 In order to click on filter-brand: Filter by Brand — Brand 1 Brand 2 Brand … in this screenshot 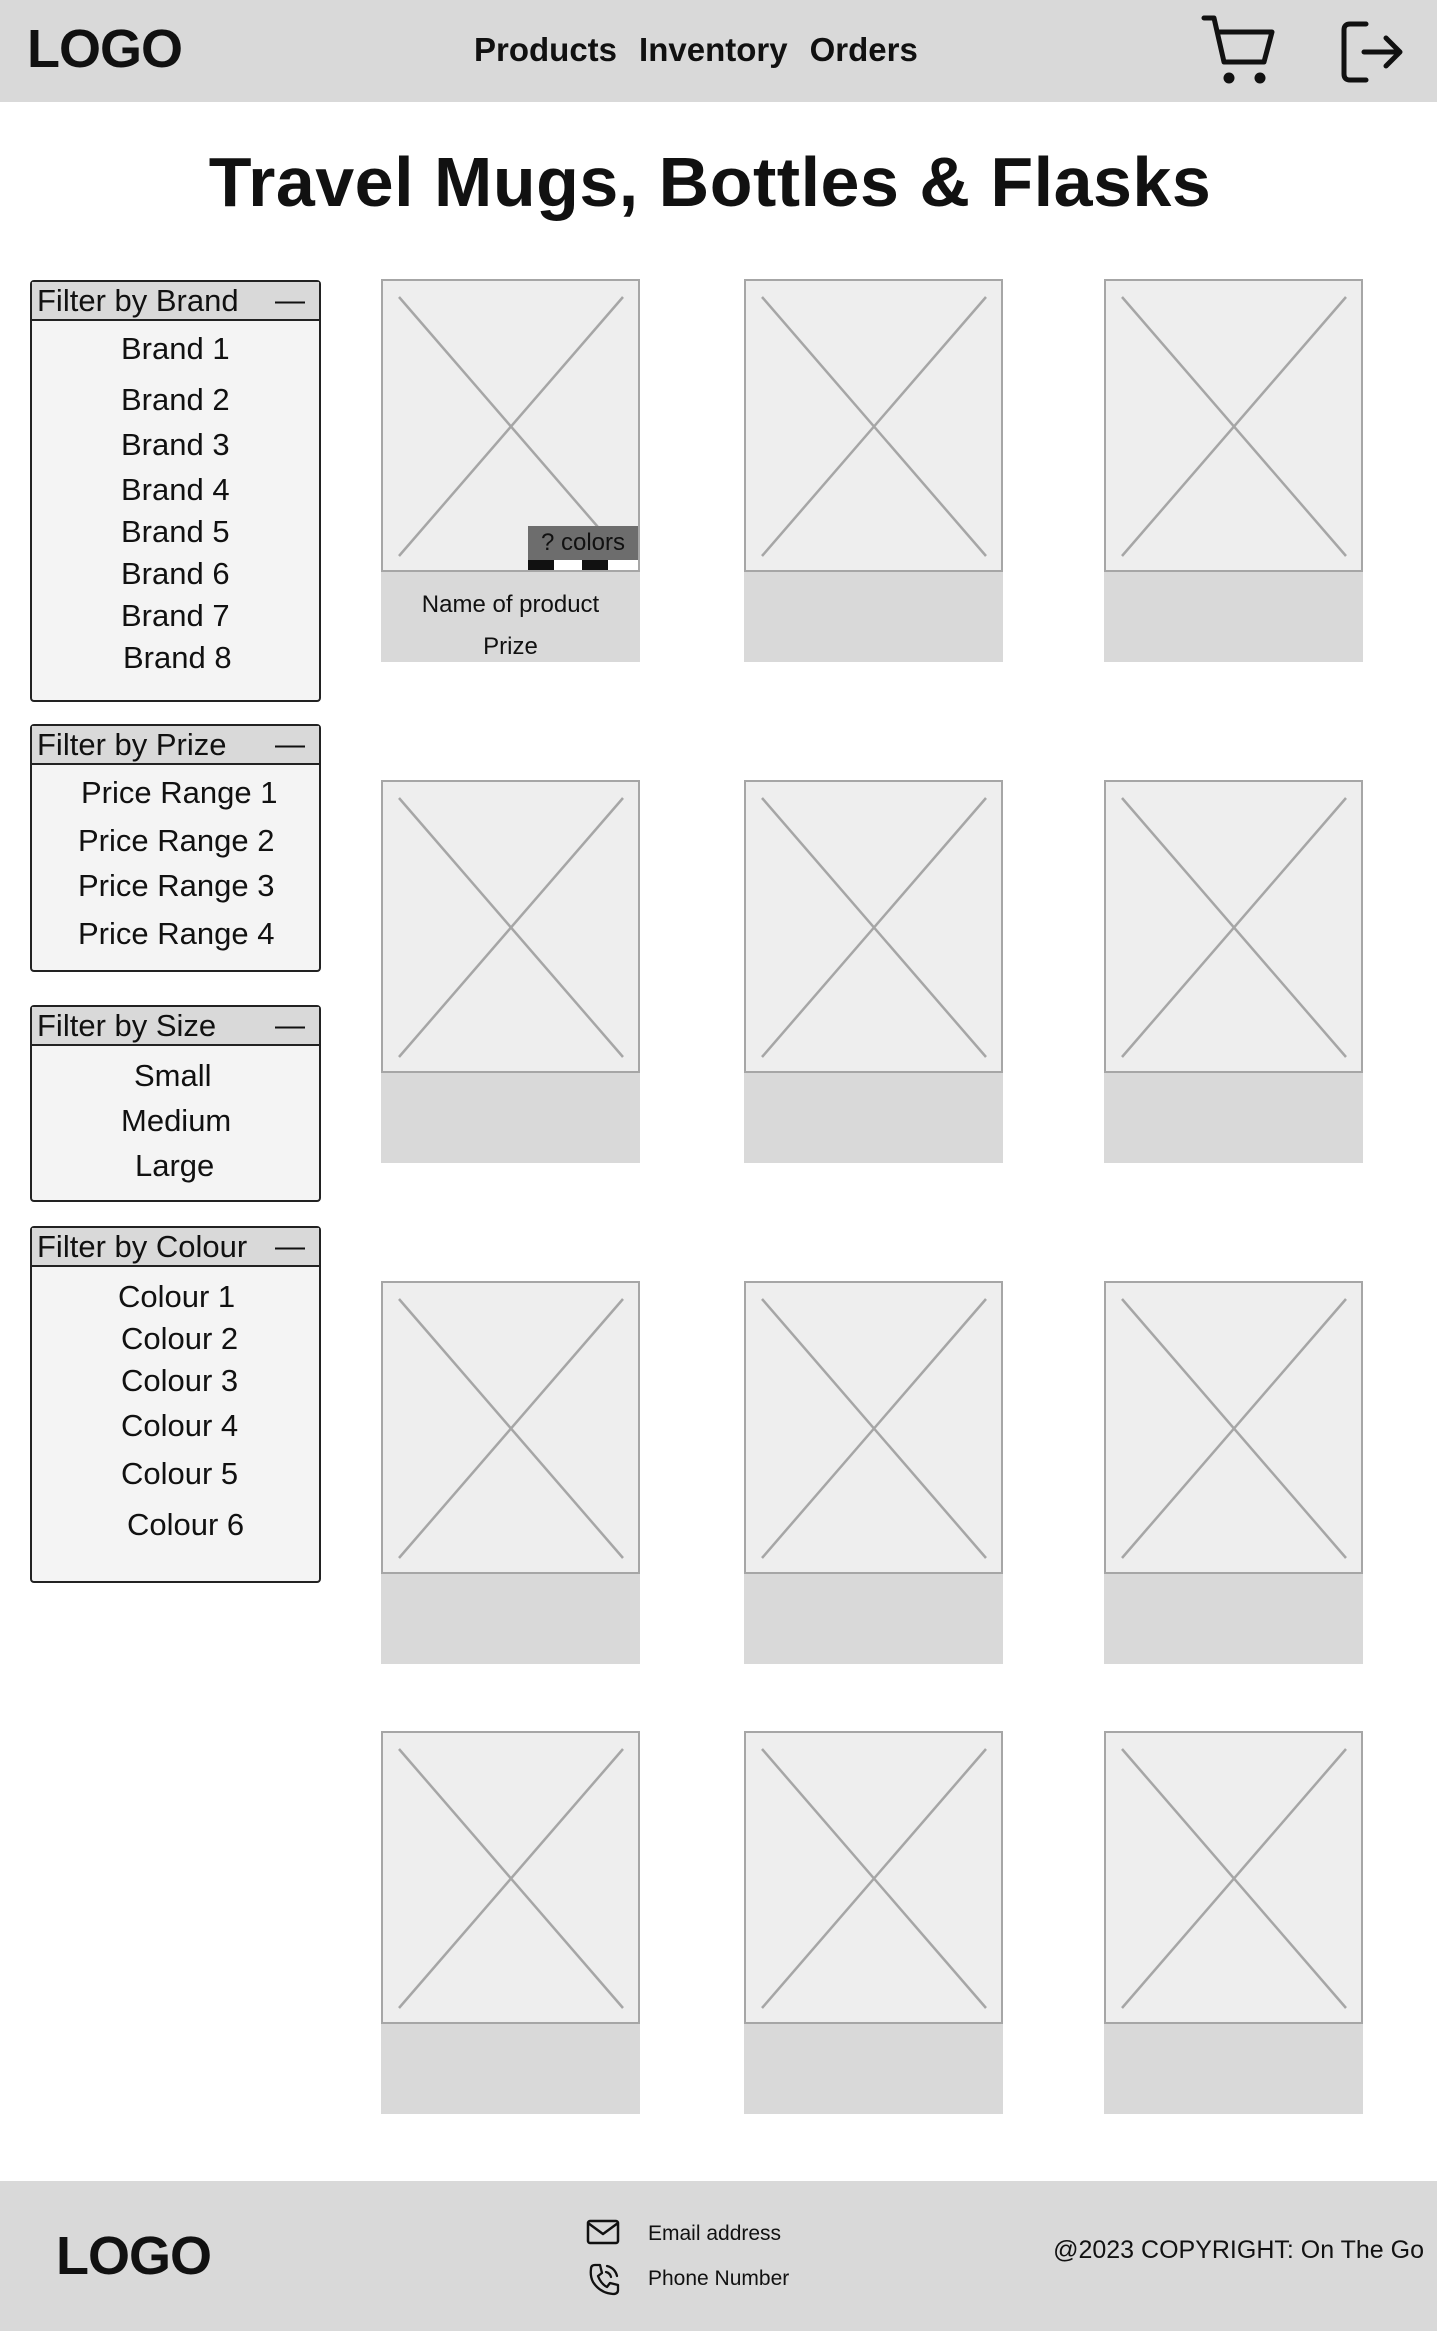, I will do `click(175, 491)`.